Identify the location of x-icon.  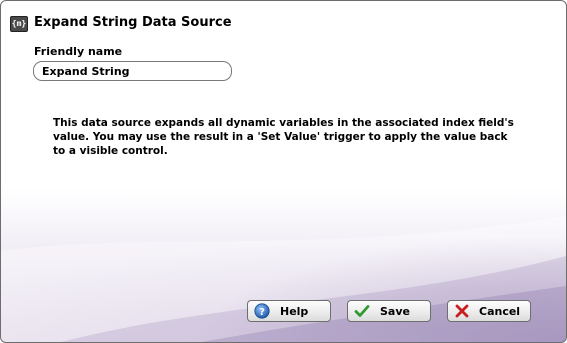
(462, 311).